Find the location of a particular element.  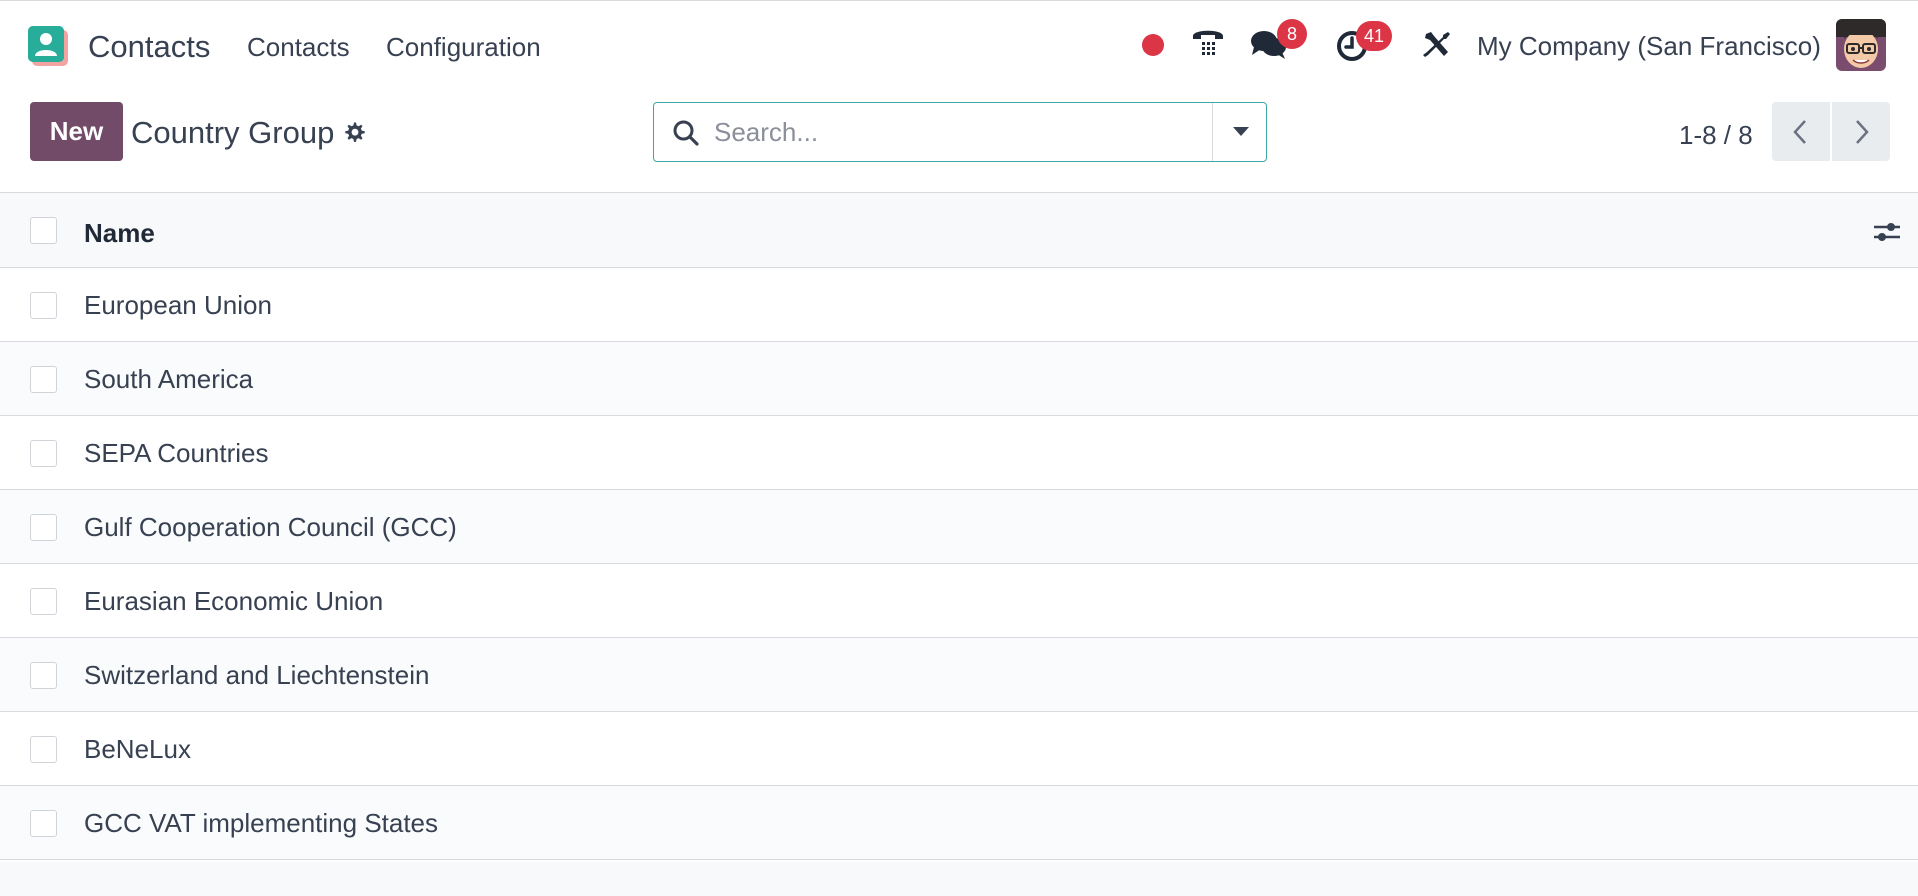

search-options-toggle is located at coordinates (1239, 132).